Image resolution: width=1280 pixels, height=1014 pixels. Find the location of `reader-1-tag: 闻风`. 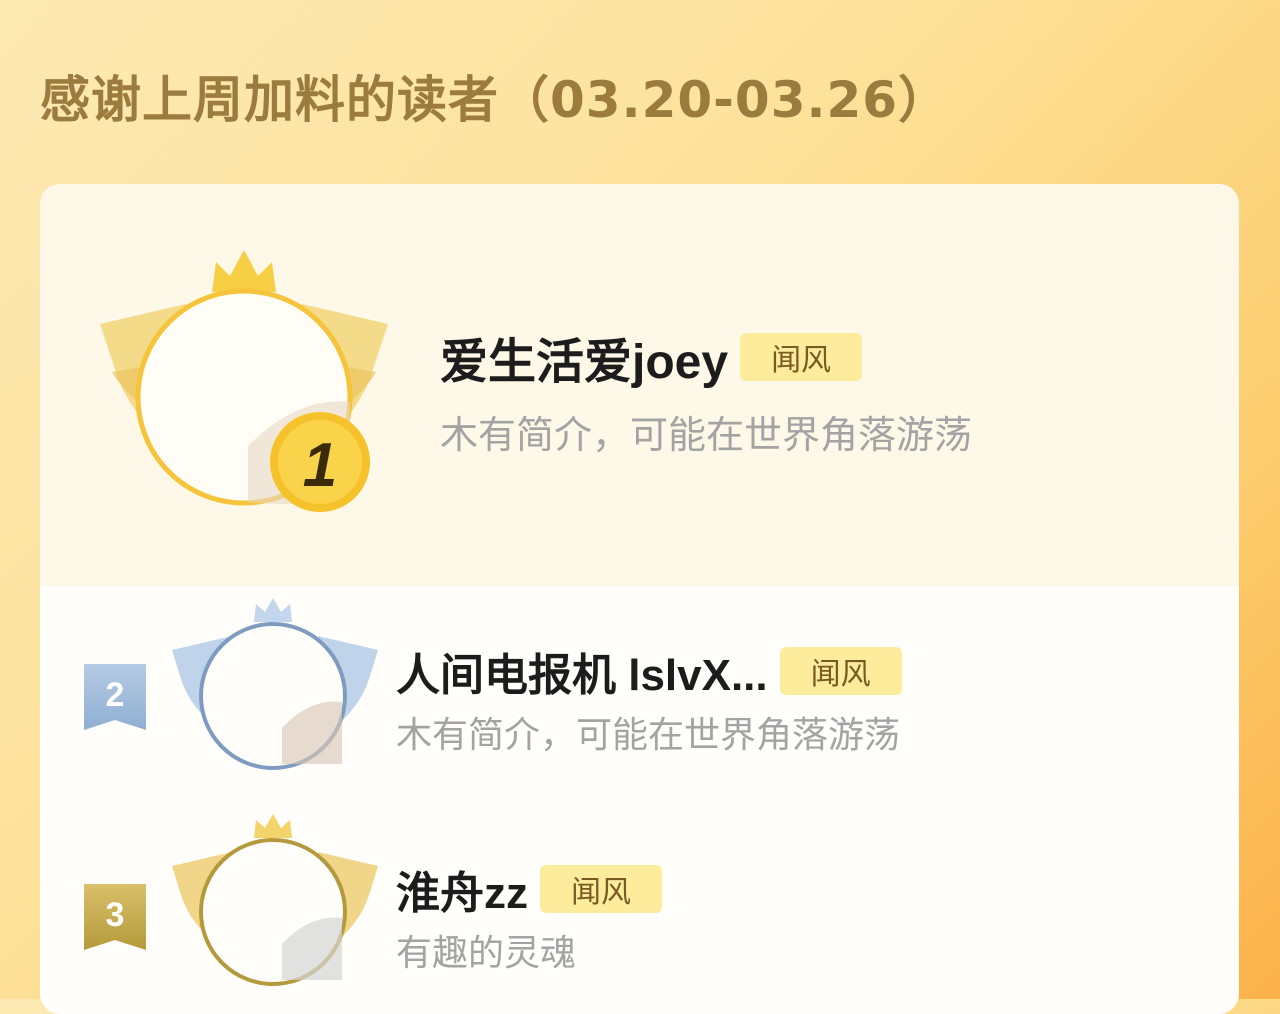

reader-1-tag: 闻风 is located at coordinates (801, 357).